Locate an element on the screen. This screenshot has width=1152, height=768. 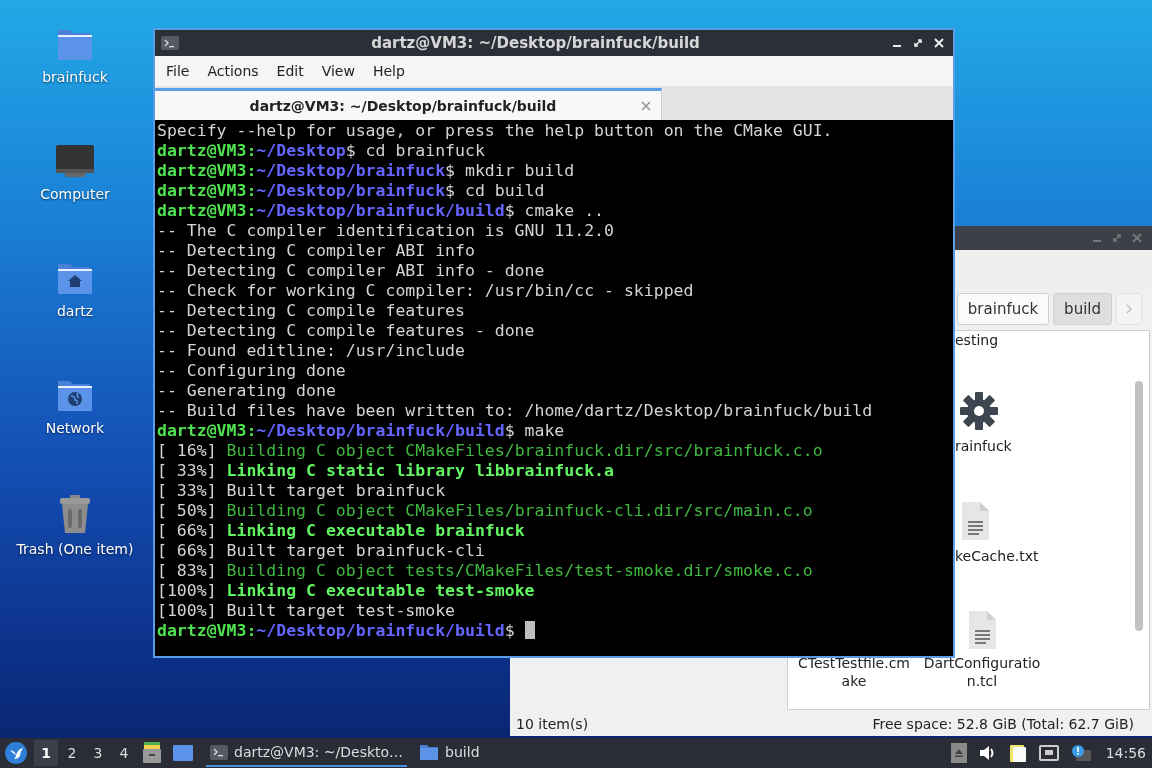
clipboard-icon is located at coordinates (1017, 753).